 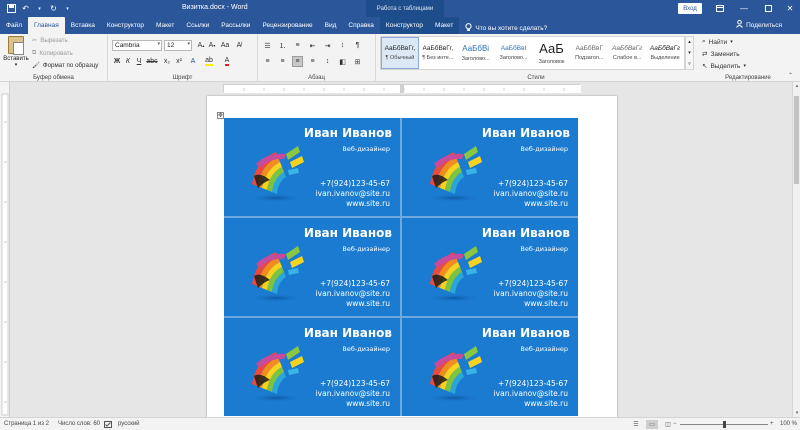 What do you see at coordinates (327, 61) in the screenshot?
I see `line-spacing-icon: ↕` at bounding box center [327, 61].